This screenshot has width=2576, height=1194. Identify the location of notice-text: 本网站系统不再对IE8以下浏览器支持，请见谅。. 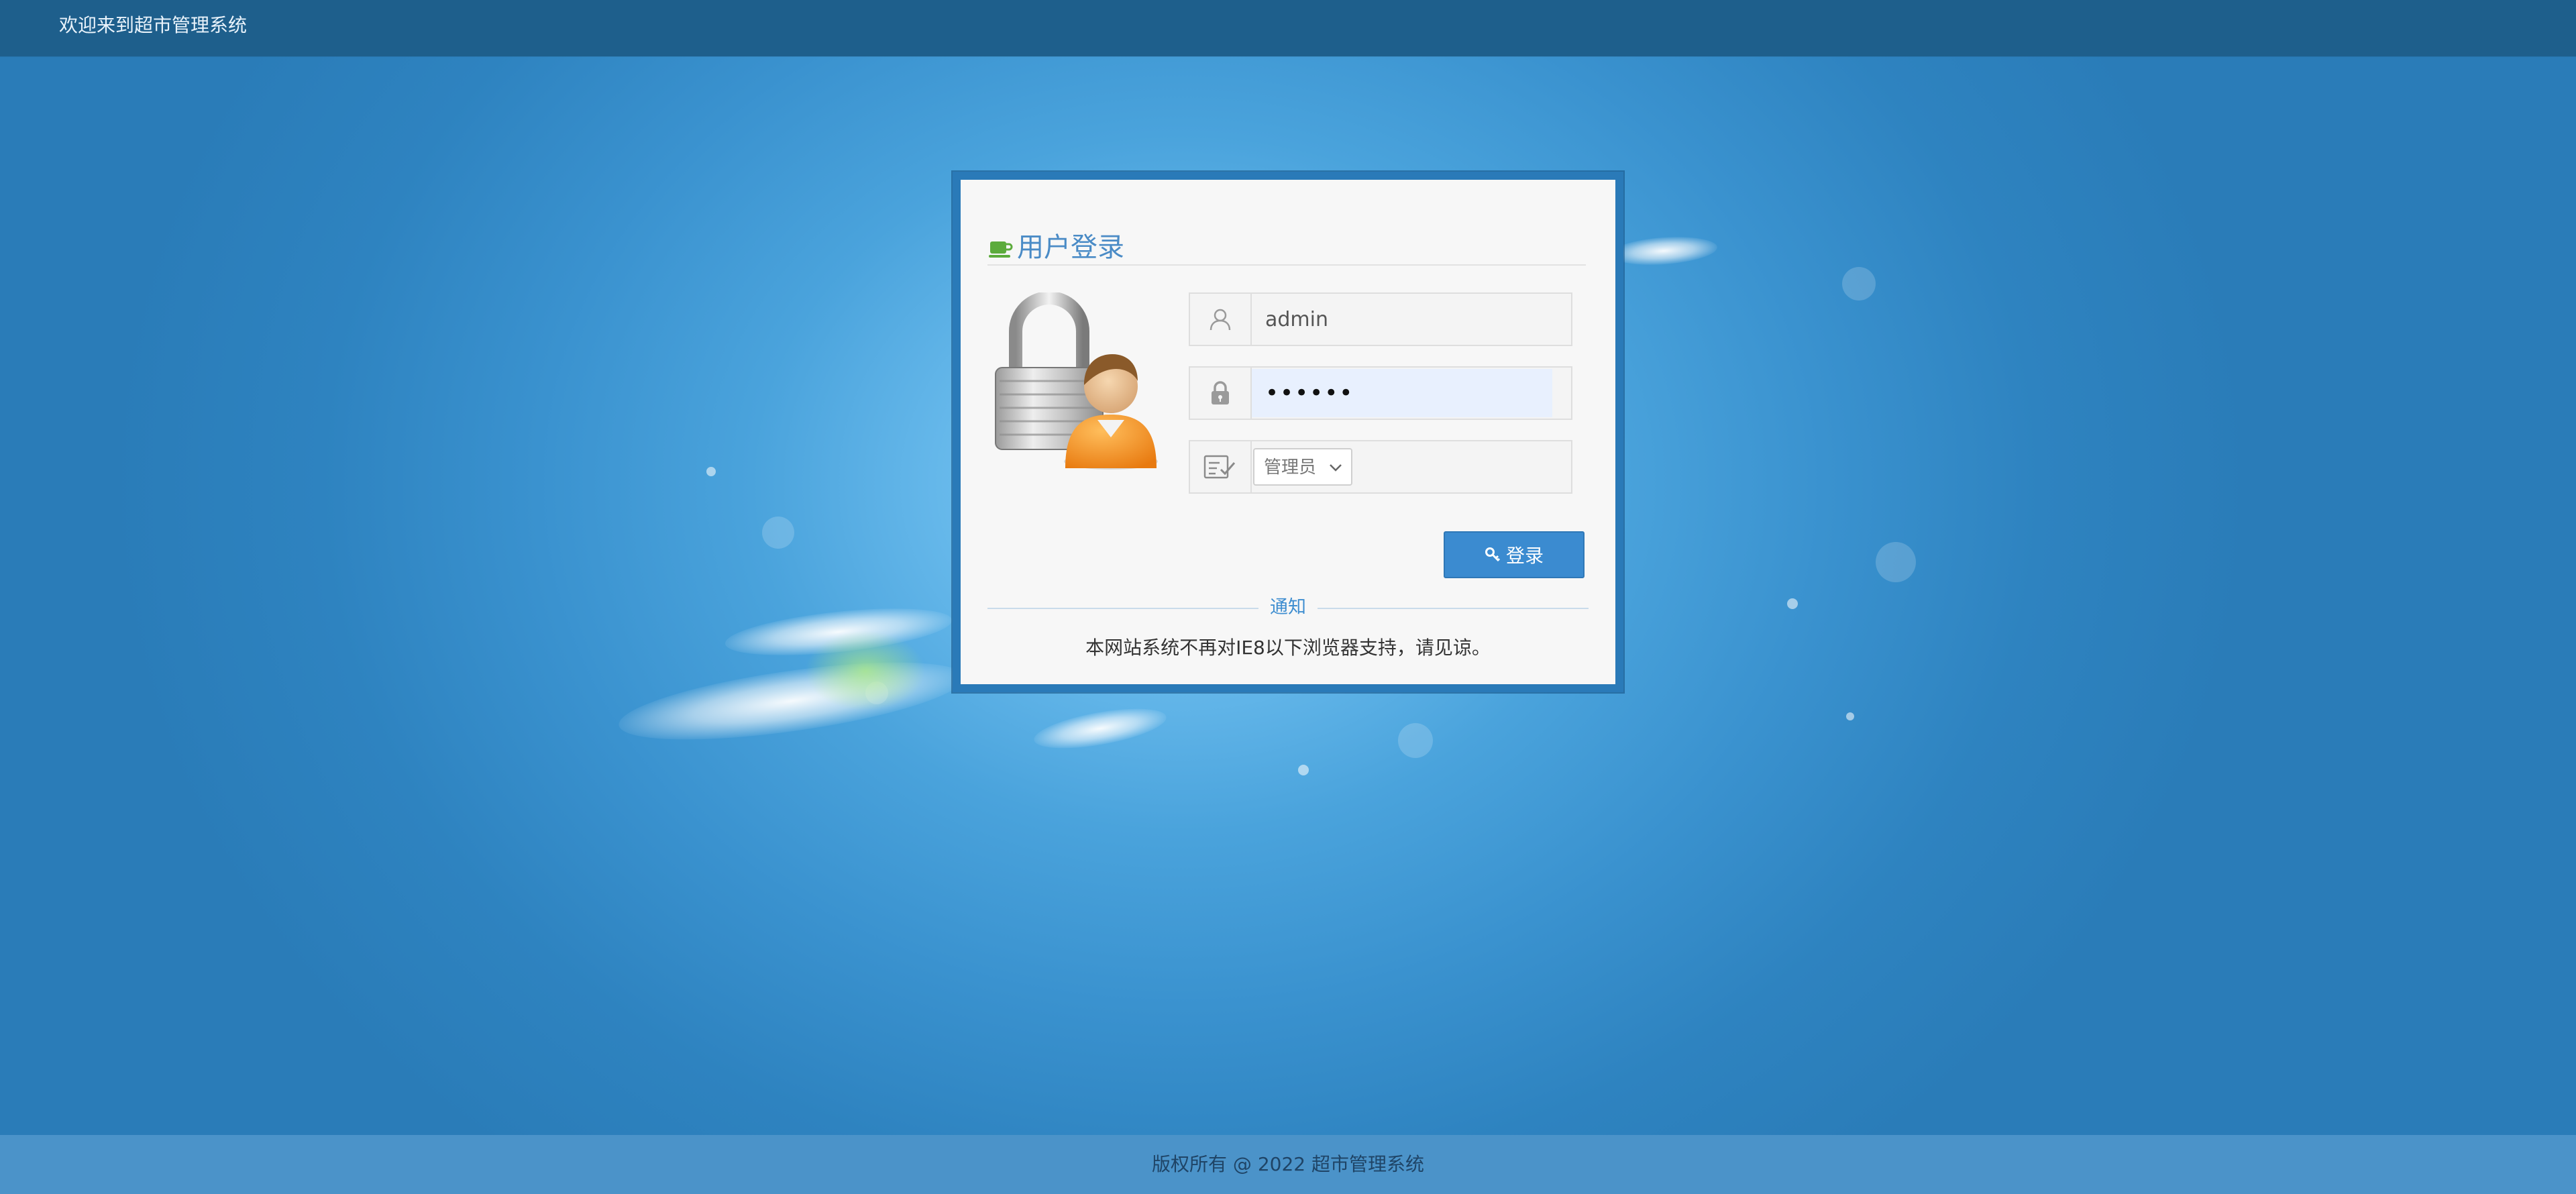
(1288, 648).